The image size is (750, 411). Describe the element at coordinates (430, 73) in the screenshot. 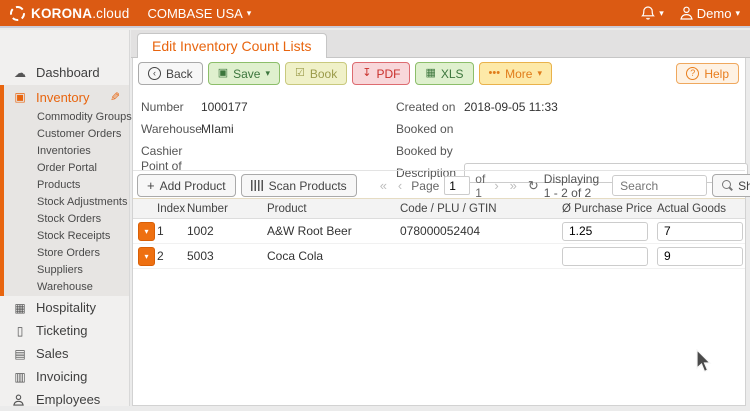

I see `grid-icon: ▦` at that location.